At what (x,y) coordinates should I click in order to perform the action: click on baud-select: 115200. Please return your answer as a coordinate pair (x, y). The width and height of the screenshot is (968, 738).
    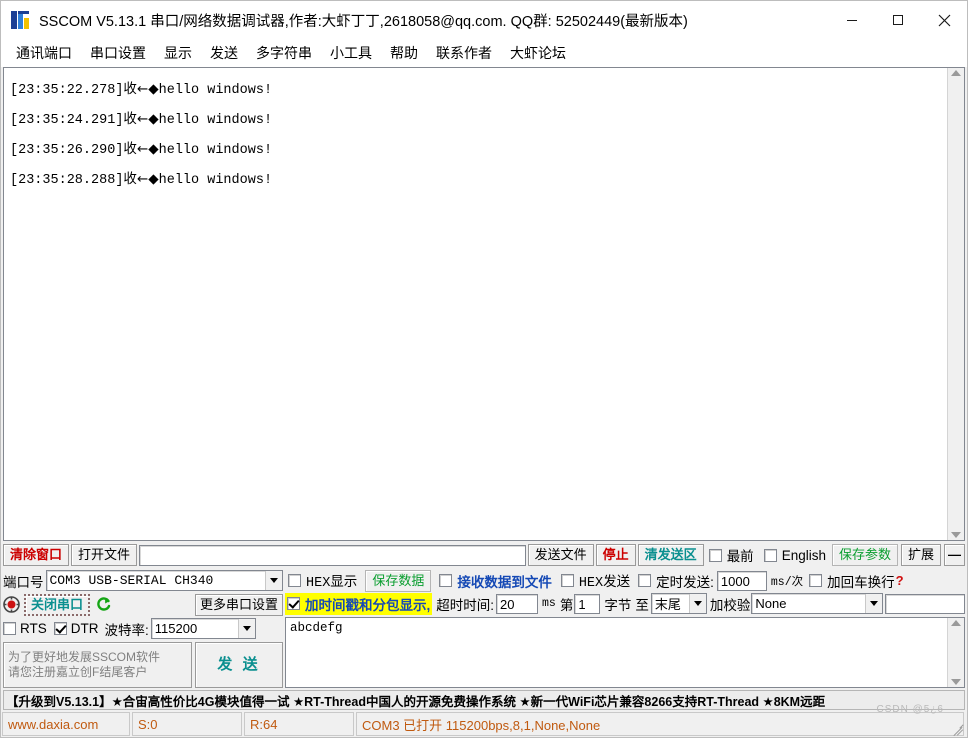
    Looking at the image, I should click on (203, 628).